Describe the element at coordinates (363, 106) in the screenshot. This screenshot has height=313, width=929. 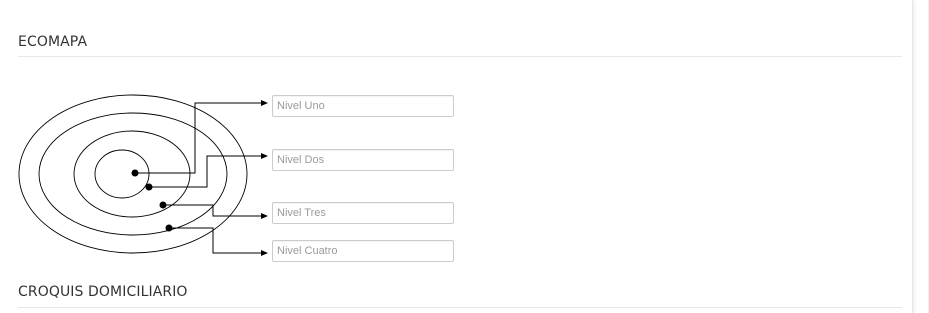
I see `nivel-uno-input` at that location.